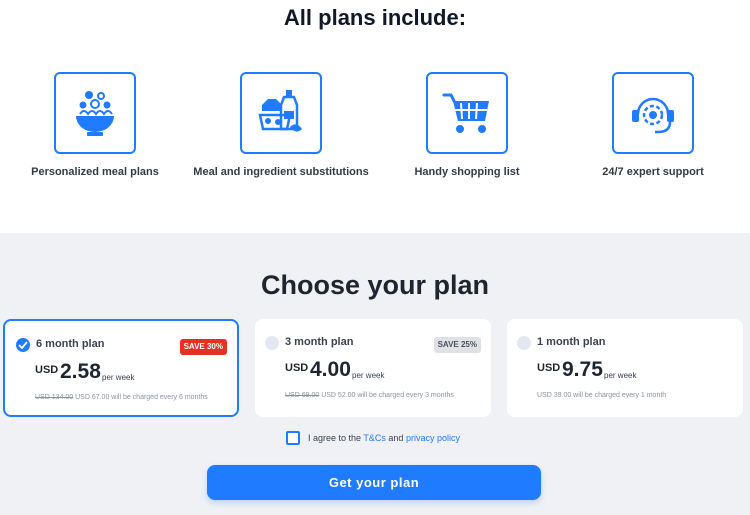 The height and width of the screenshot is (515, 750). I want to click on feature-substitutions: Meal and ingredient substitutions, so click(281, 125).